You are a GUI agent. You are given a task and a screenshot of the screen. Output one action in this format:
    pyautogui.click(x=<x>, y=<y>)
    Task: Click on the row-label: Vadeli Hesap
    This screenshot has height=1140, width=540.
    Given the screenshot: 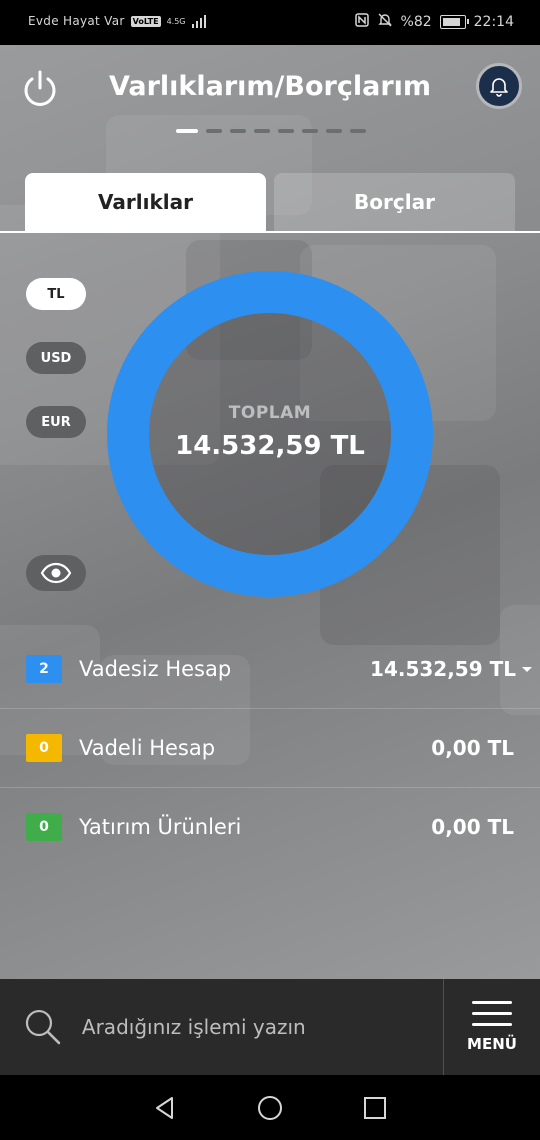 What is the action you would take?
    pyautogui.click(x=147, y=748)
    